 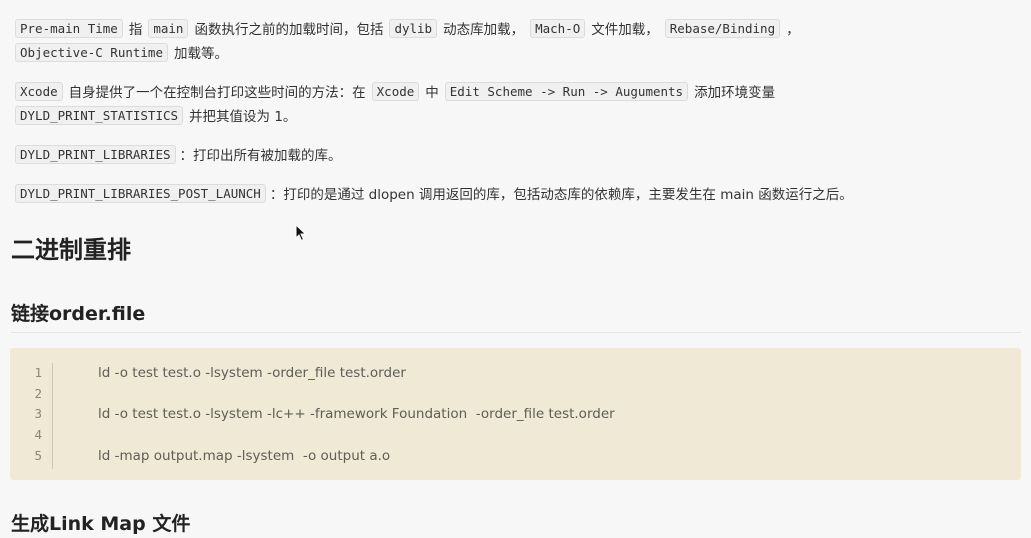 What do you see at coordinates (301, 234) in the screenshot?
I see `mouse-pointer-icon` at bounding box center [301, 234].